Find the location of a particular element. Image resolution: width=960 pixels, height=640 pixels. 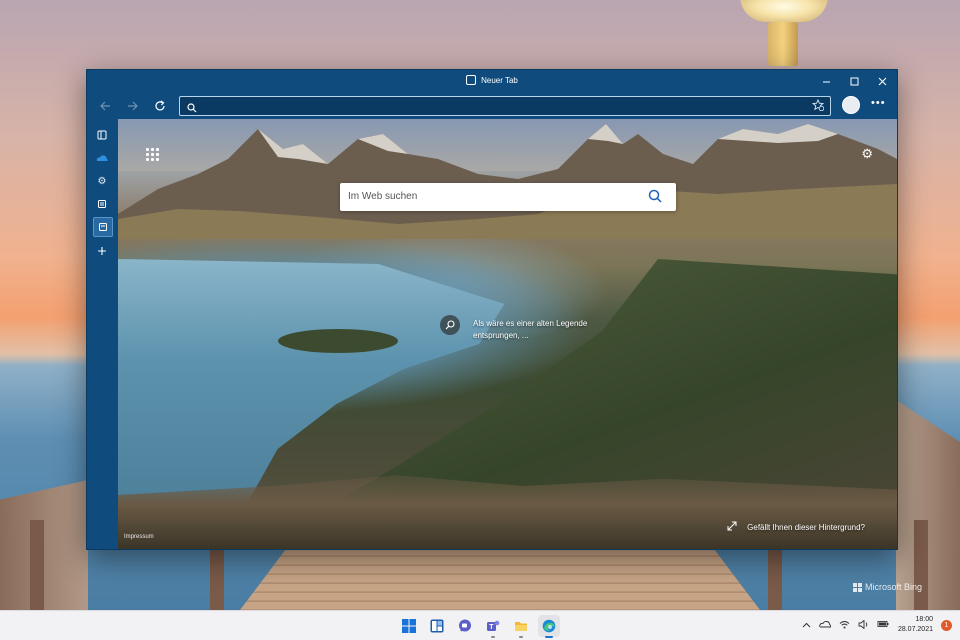

tab-title-label: Neuer Tab is located at coordinates (499, 80).